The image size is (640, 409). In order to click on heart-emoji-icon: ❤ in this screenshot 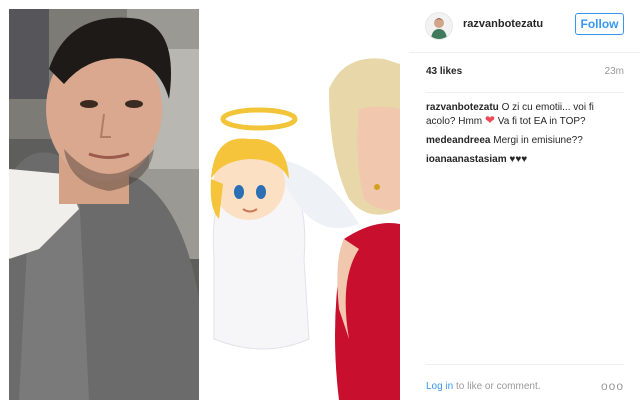, I will do `click(489, 120)`.